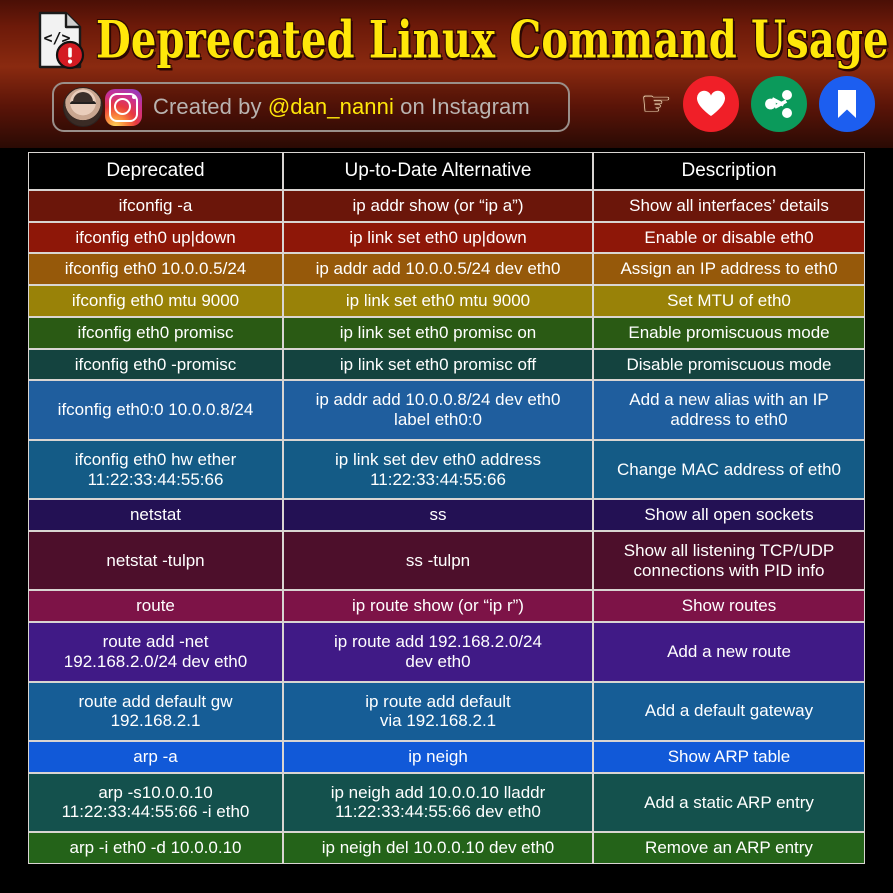 This screenshot has height=893, width=893. What do you see at coordinates (61, 40) in the screenshot?
I see `code-document-alert-icon: </>` at bounding box center [61, 40].